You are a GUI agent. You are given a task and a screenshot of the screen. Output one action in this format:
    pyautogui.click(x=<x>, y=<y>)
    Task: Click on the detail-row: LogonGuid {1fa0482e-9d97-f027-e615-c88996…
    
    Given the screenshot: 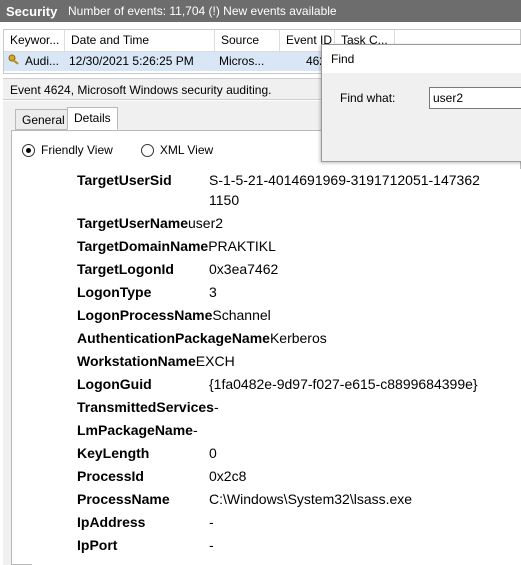 What is the action you would take?
    pyautogui.click(x=277, y=384)
    